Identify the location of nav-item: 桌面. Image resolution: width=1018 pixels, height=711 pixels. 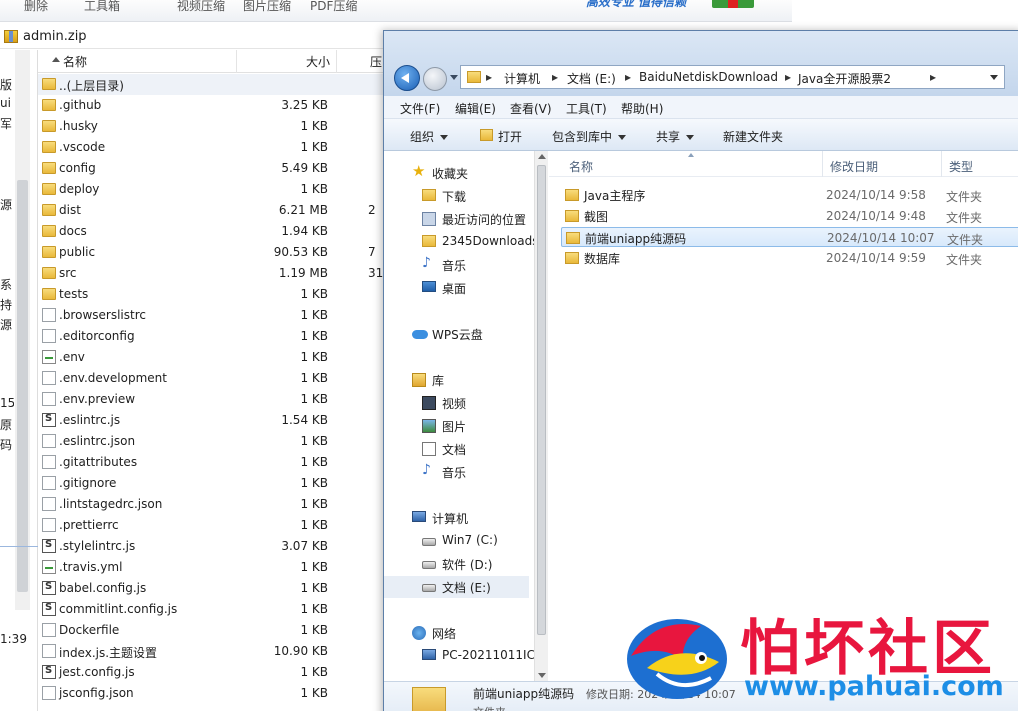
(456, 288).